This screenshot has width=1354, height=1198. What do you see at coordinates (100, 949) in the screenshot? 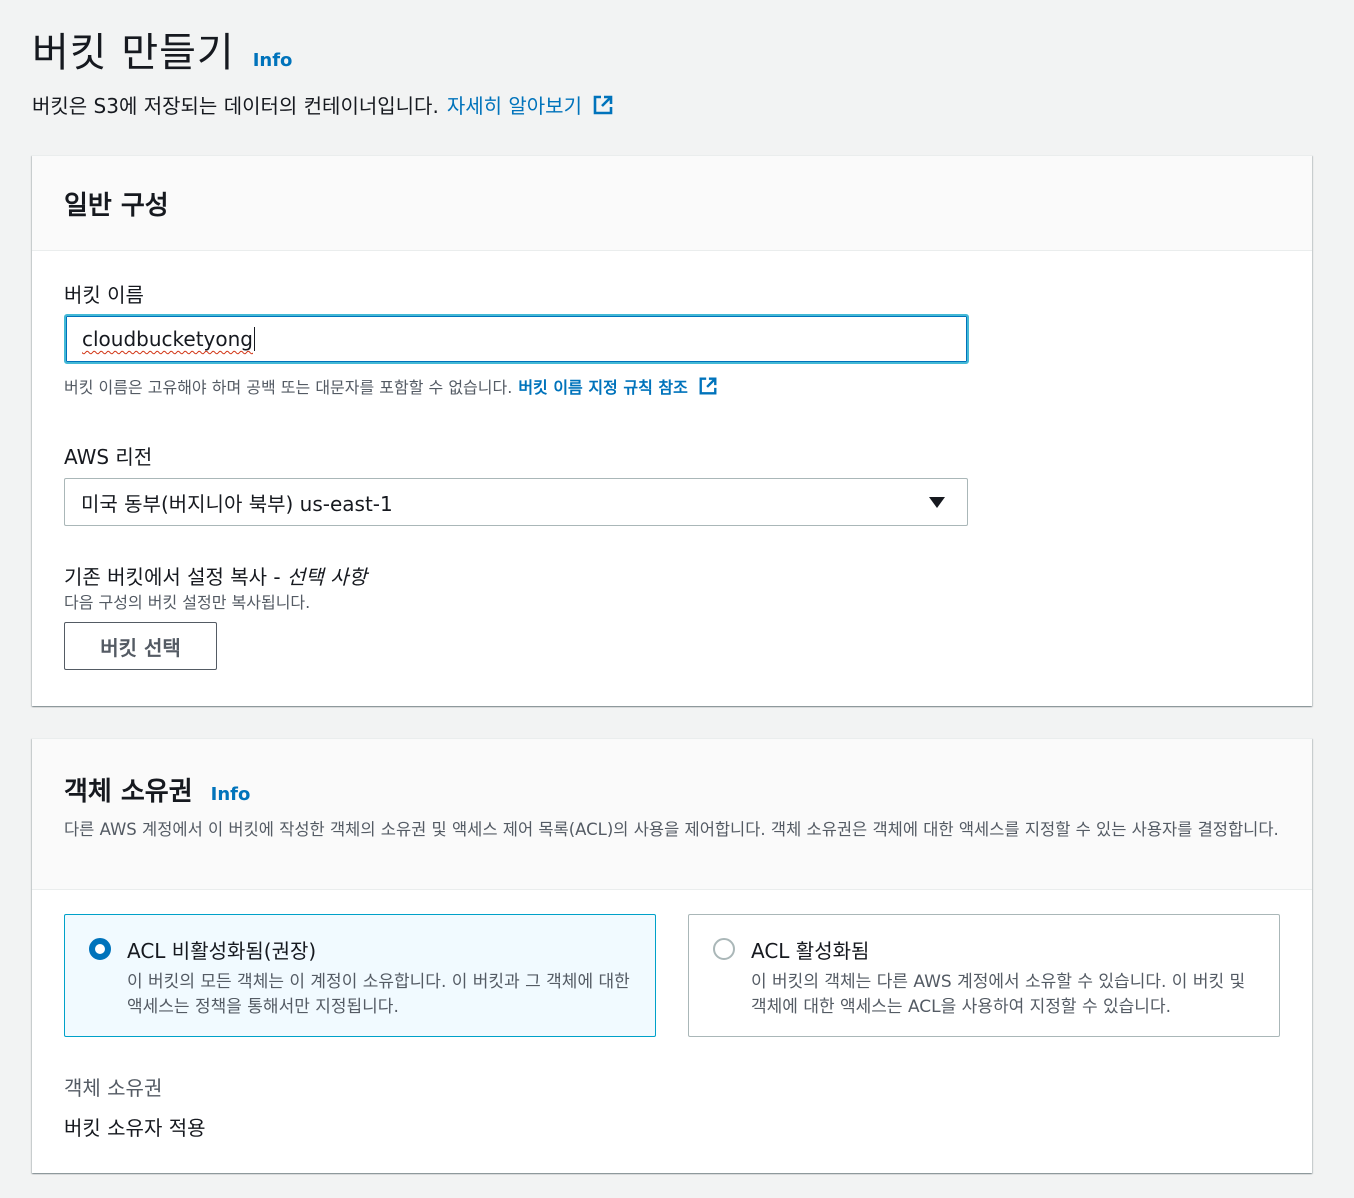
I see `acl-disabled-radio` at bounding box center [100, 949].